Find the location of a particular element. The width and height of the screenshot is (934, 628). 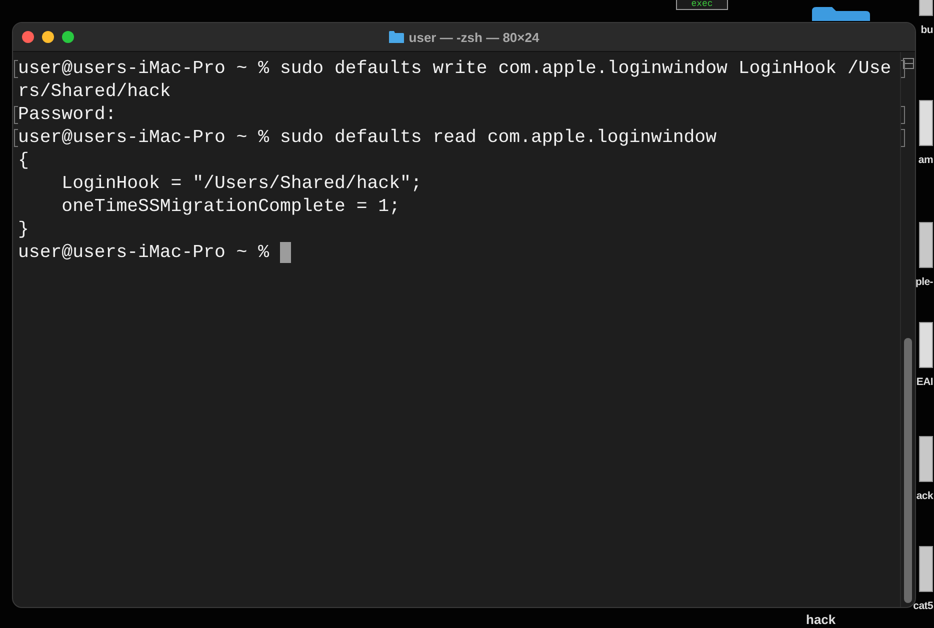

icon-label: bu is located at coordinates (926, 30).